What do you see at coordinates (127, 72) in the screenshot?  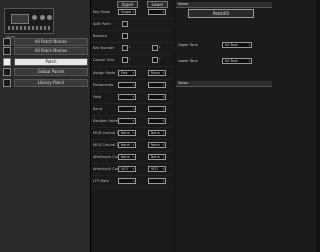 I see `upper-select: Poly` at bounding box center [127, 72].